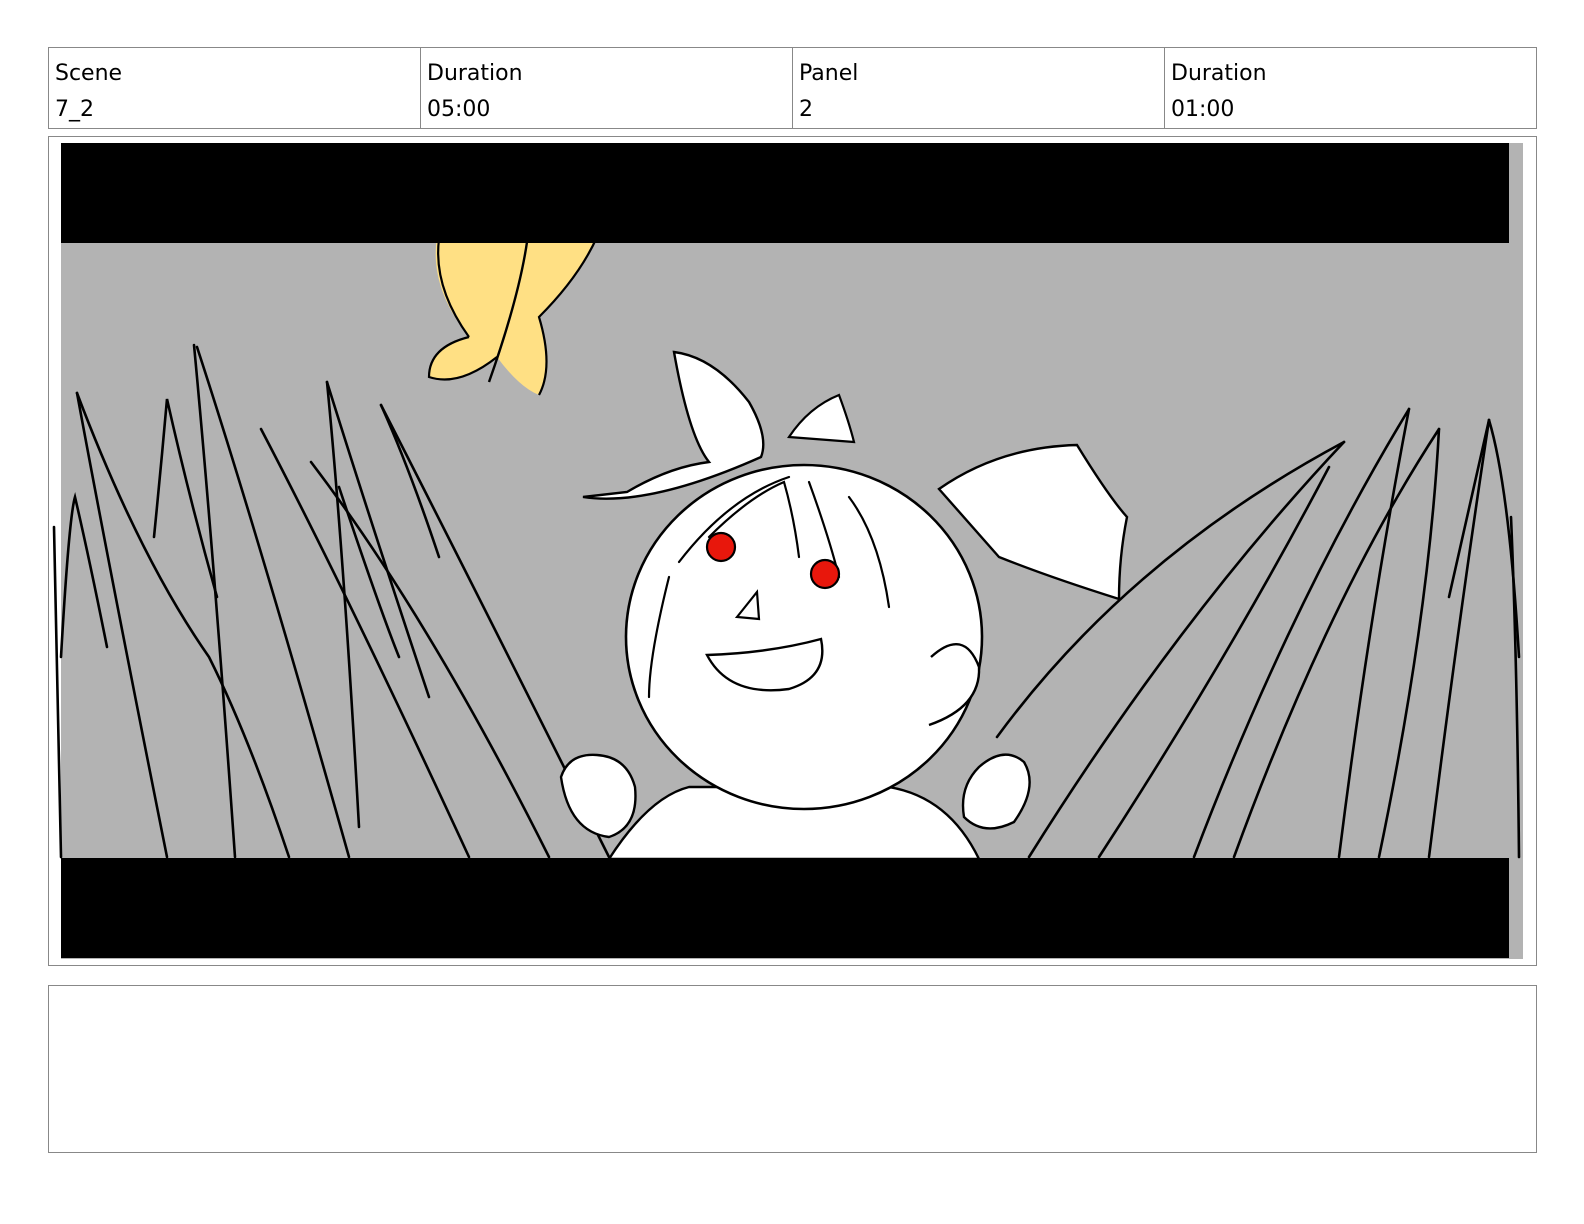  I want to click on scene-value: 7_2, so click(74, 109).